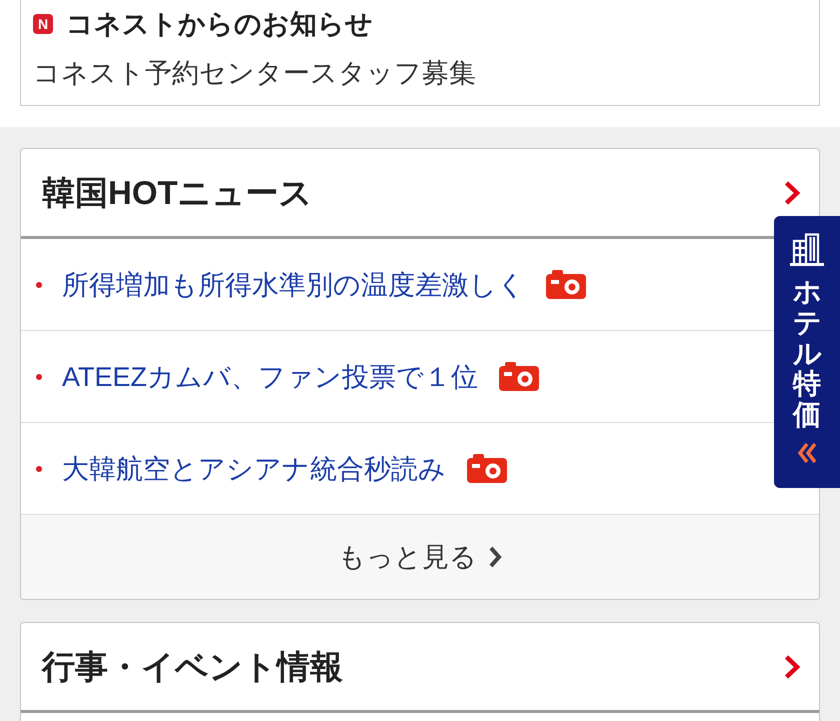 The width and height of the screenshot is (840, 721). What do you see at coordinates (192, 666) in the screenshot?
I see `section-title: 行事・イベント情報` at bounding box center [192, 666].